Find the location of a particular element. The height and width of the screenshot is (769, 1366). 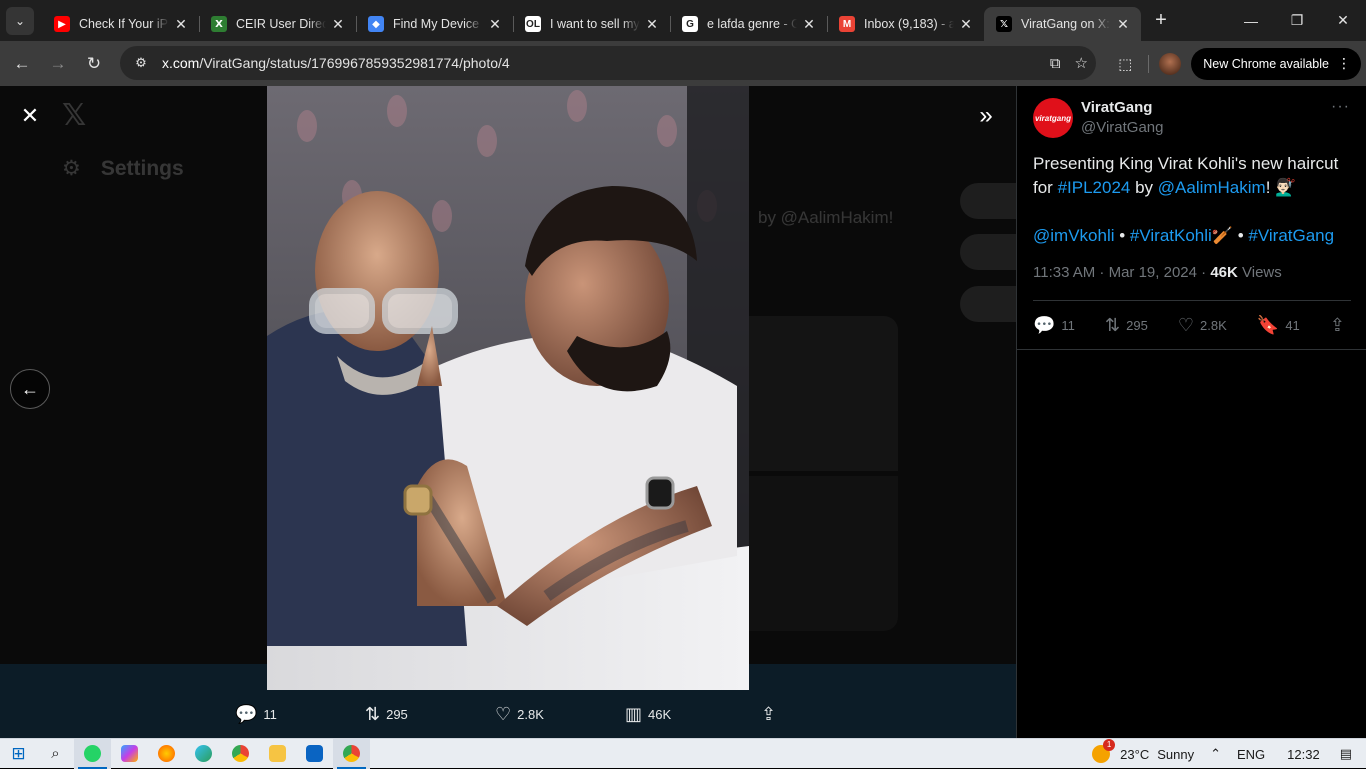

tab-title: I want to sell my is located at coordinates (595, 24).